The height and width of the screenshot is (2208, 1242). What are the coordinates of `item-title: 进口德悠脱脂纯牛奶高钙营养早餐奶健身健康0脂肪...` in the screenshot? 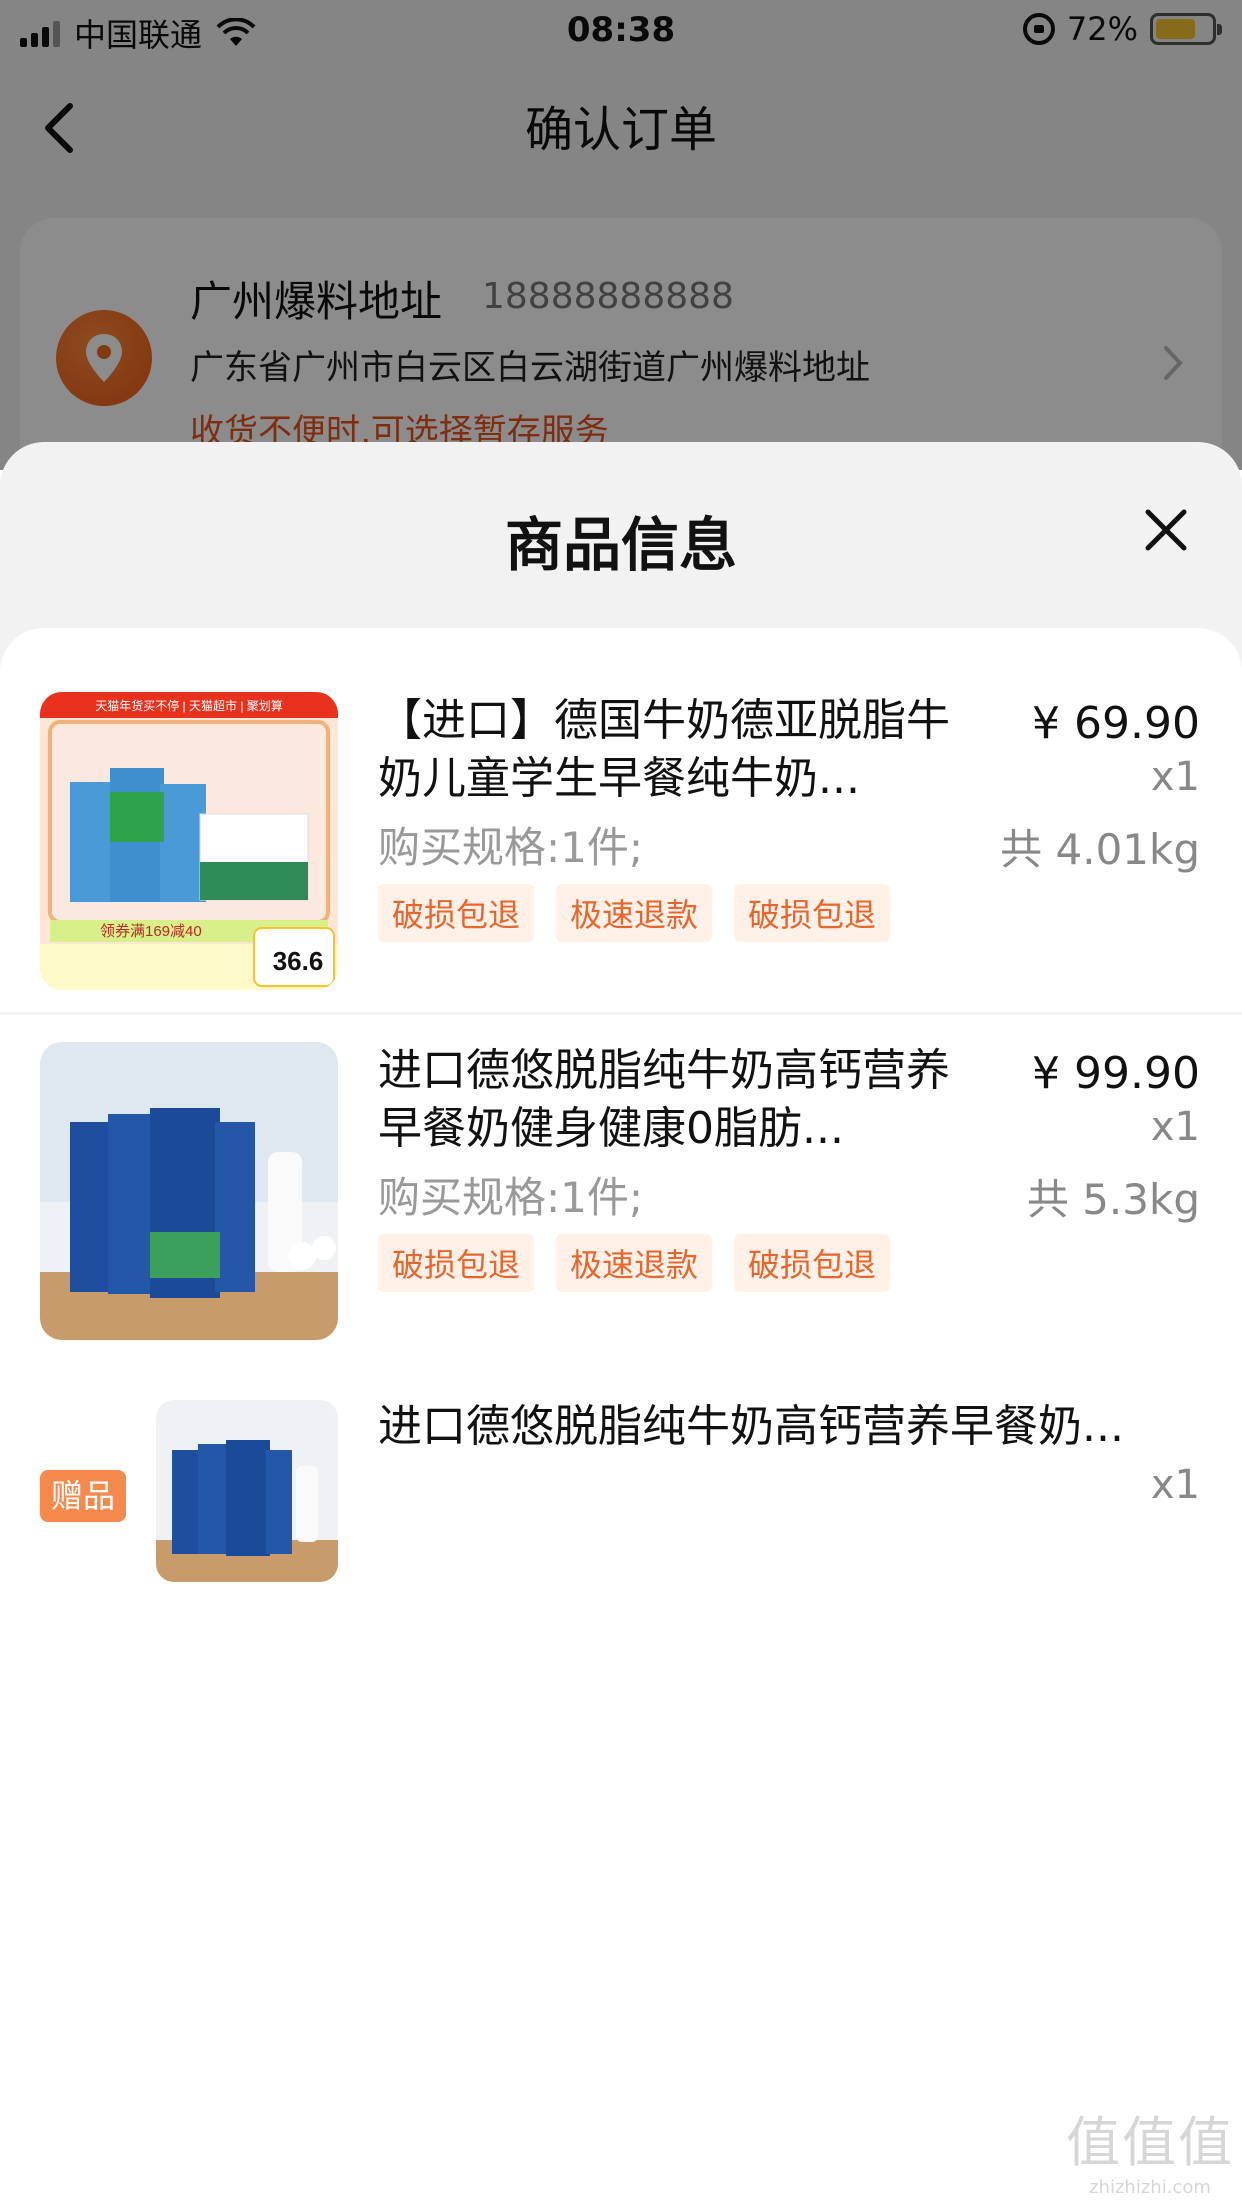 It's located at (664, 1099).